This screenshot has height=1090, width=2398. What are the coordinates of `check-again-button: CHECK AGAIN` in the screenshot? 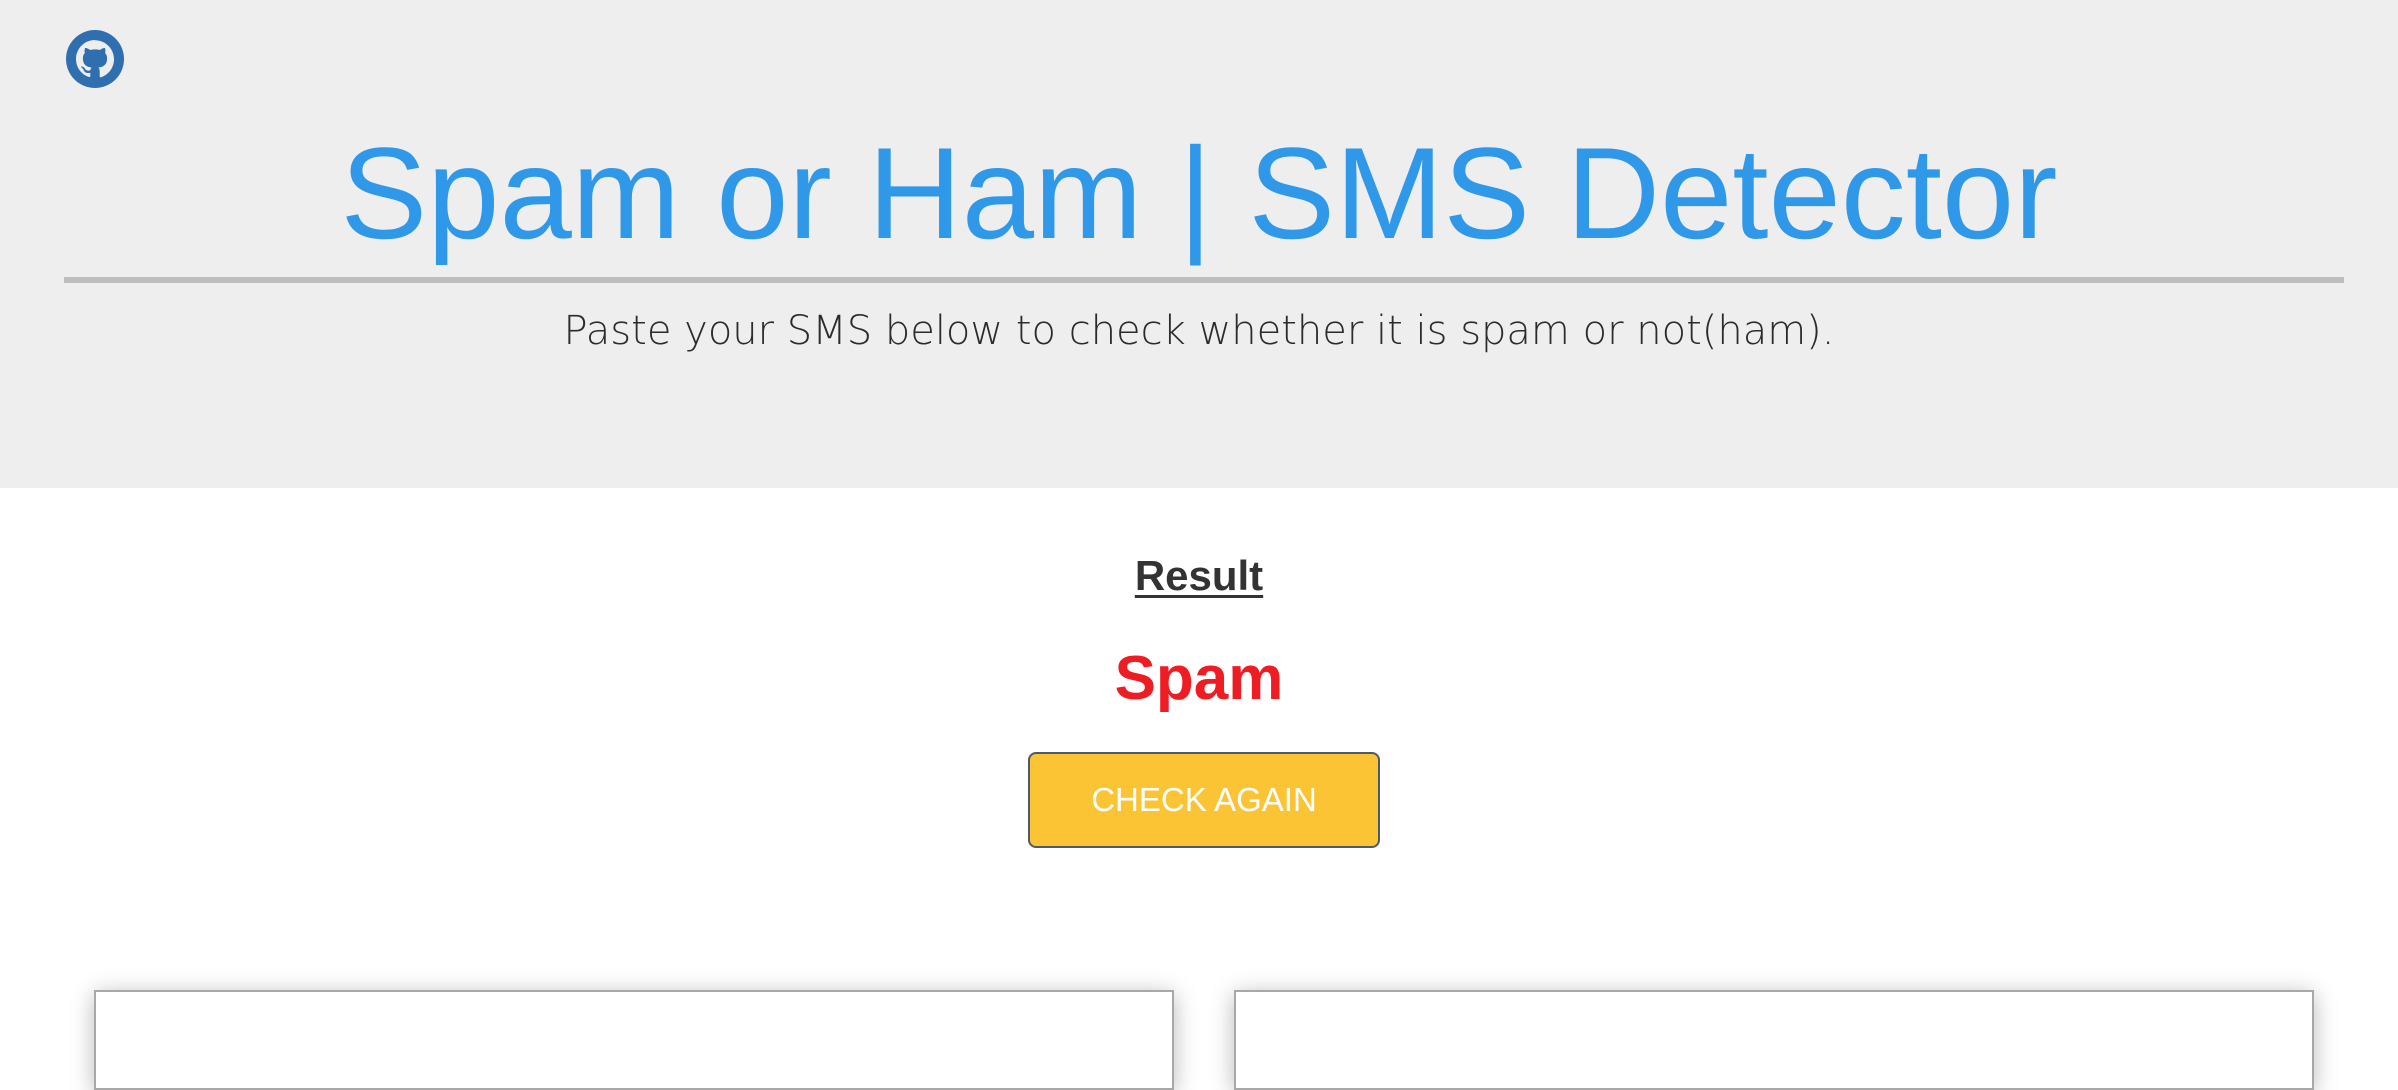 It's located at (1204, 800).